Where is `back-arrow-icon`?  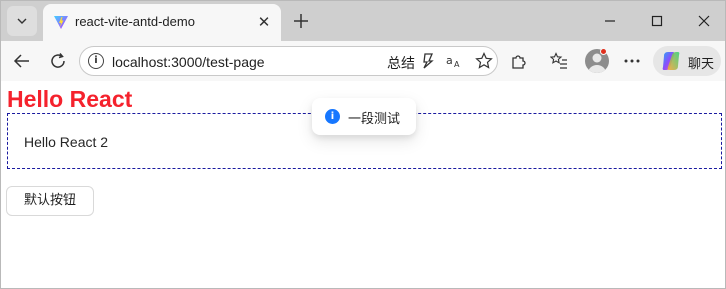 back-arrow-icon is located at coordinates (21, 61).